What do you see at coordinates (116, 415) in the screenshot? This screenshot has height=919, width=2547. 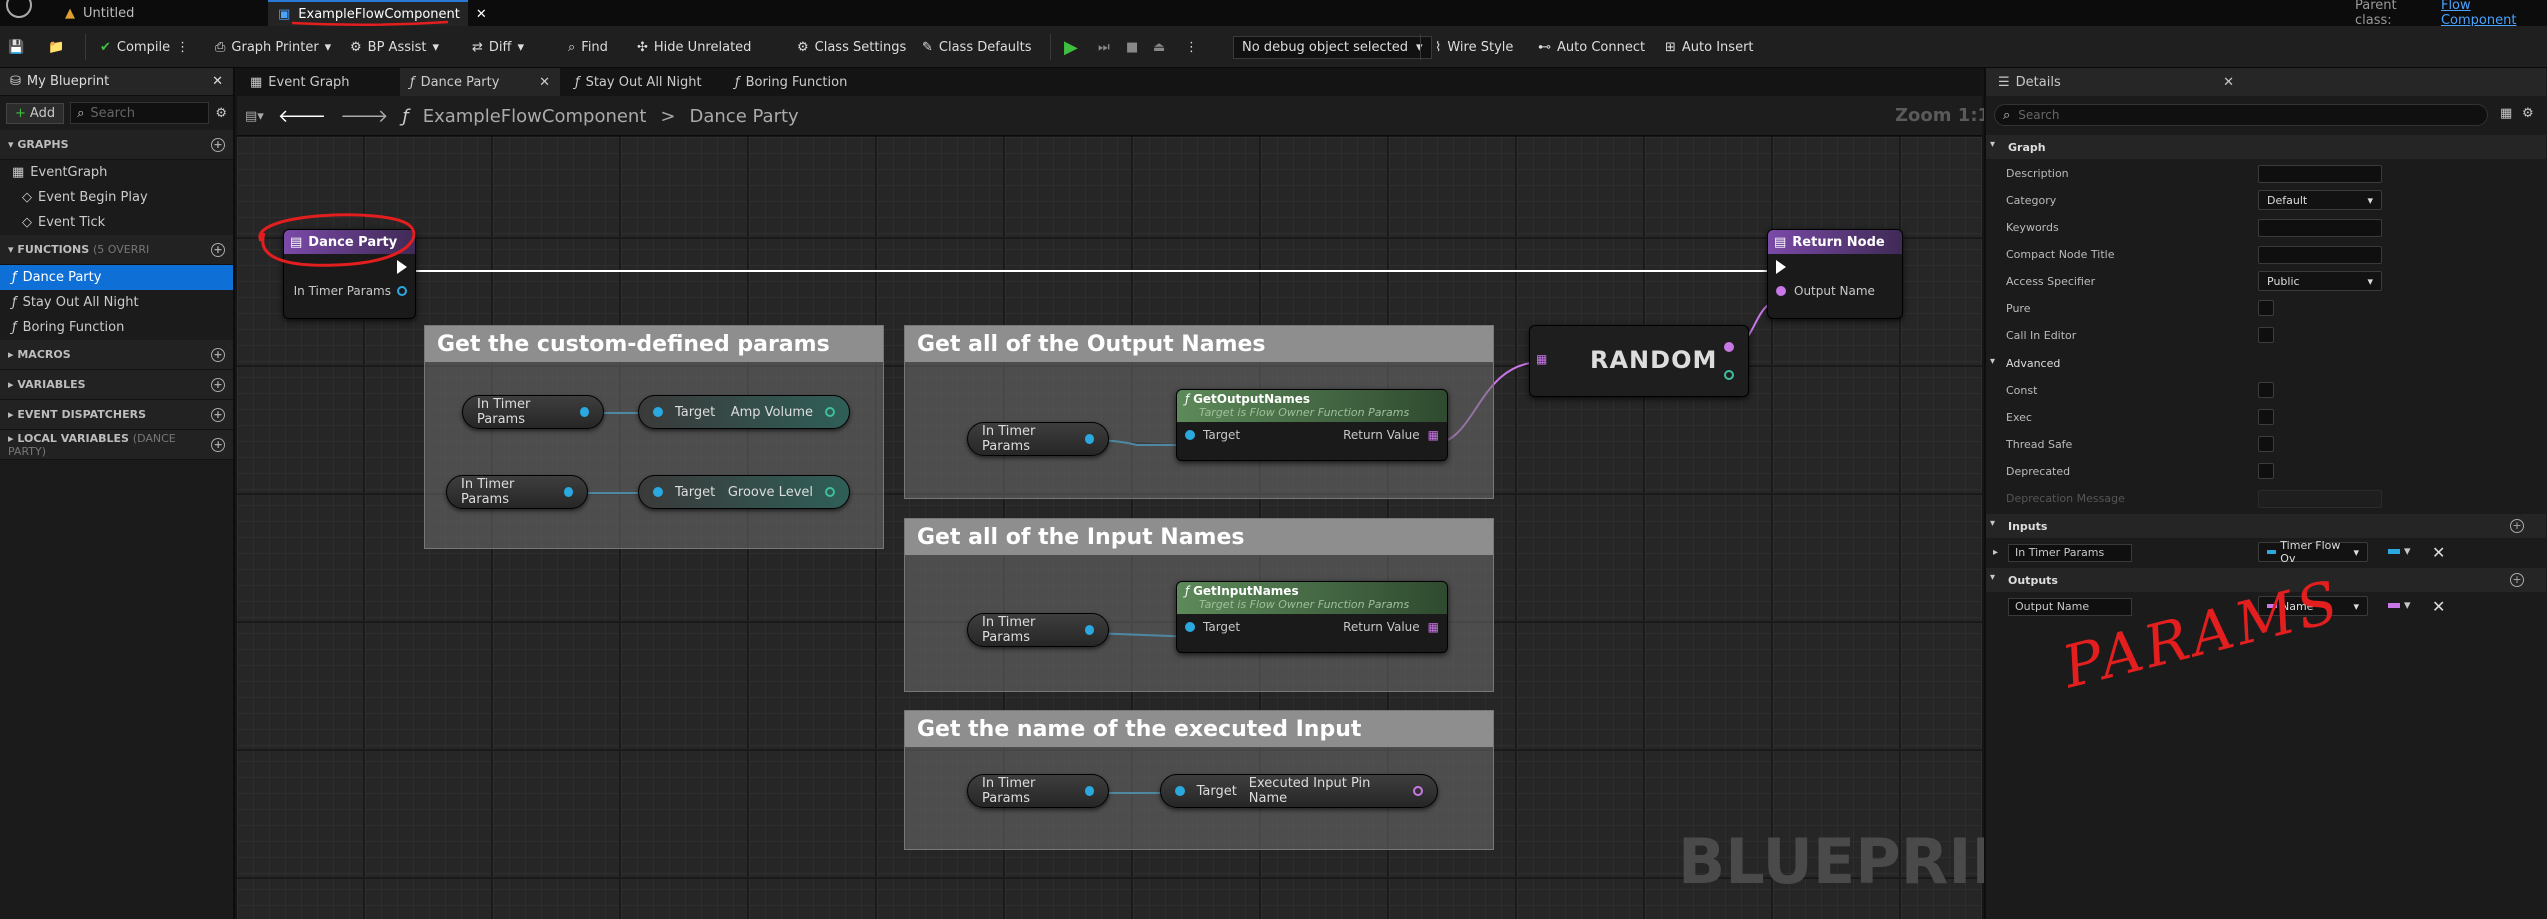 I see `section-event-dispatchers: ▸ EVENT DISPATCHERS +` at bounding box center [116, 415].